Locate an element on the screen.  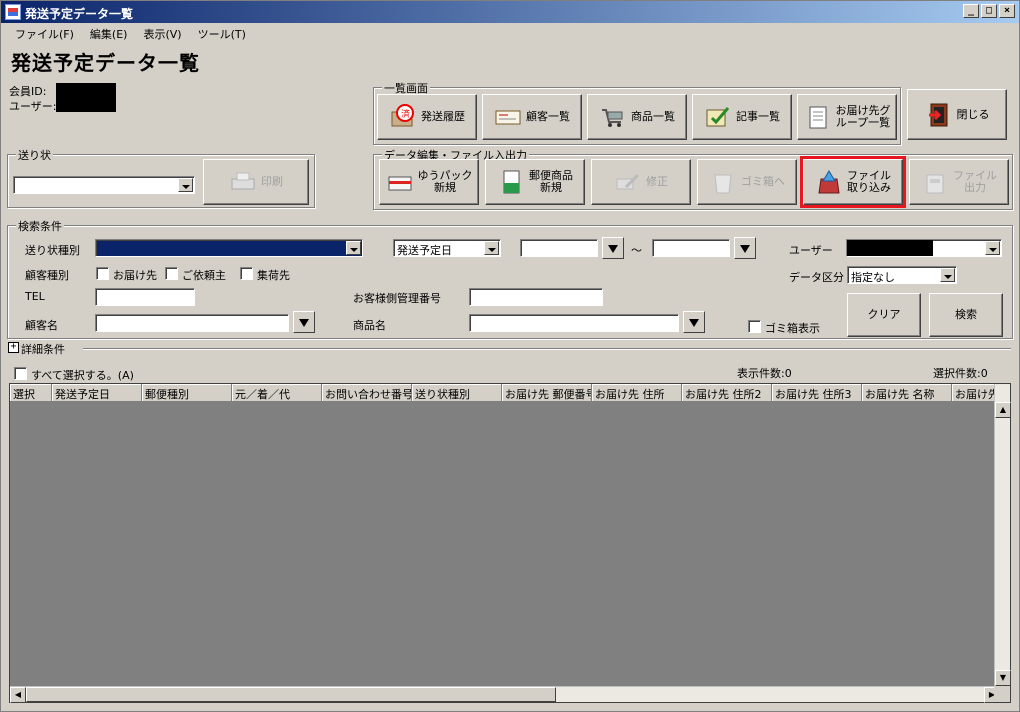
window-title: 発送予定データ一覧 is located at coordinates (79, 14).